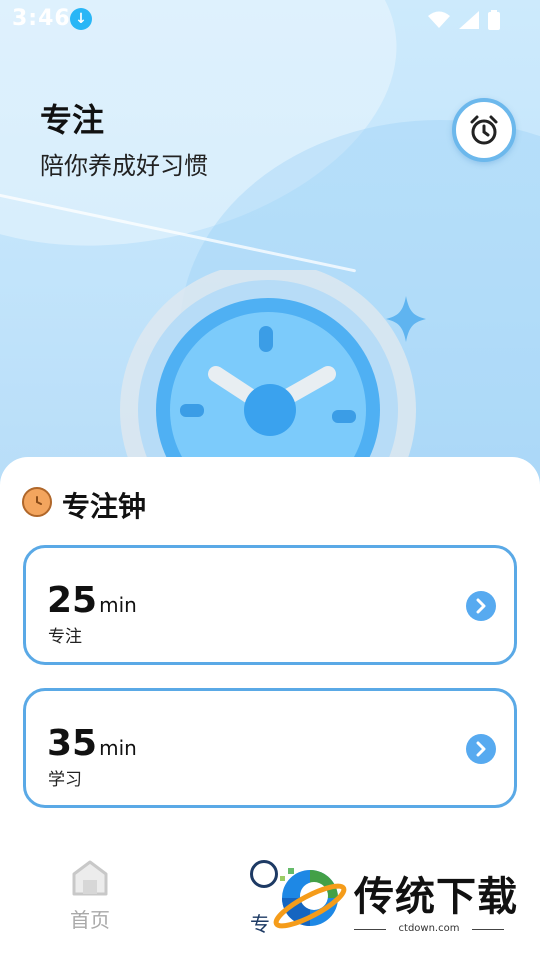 The height and width of the screenshot is (960, 540). I want to click on watermark-logo: 传统下载 ctdown.com, so click(395, 900).